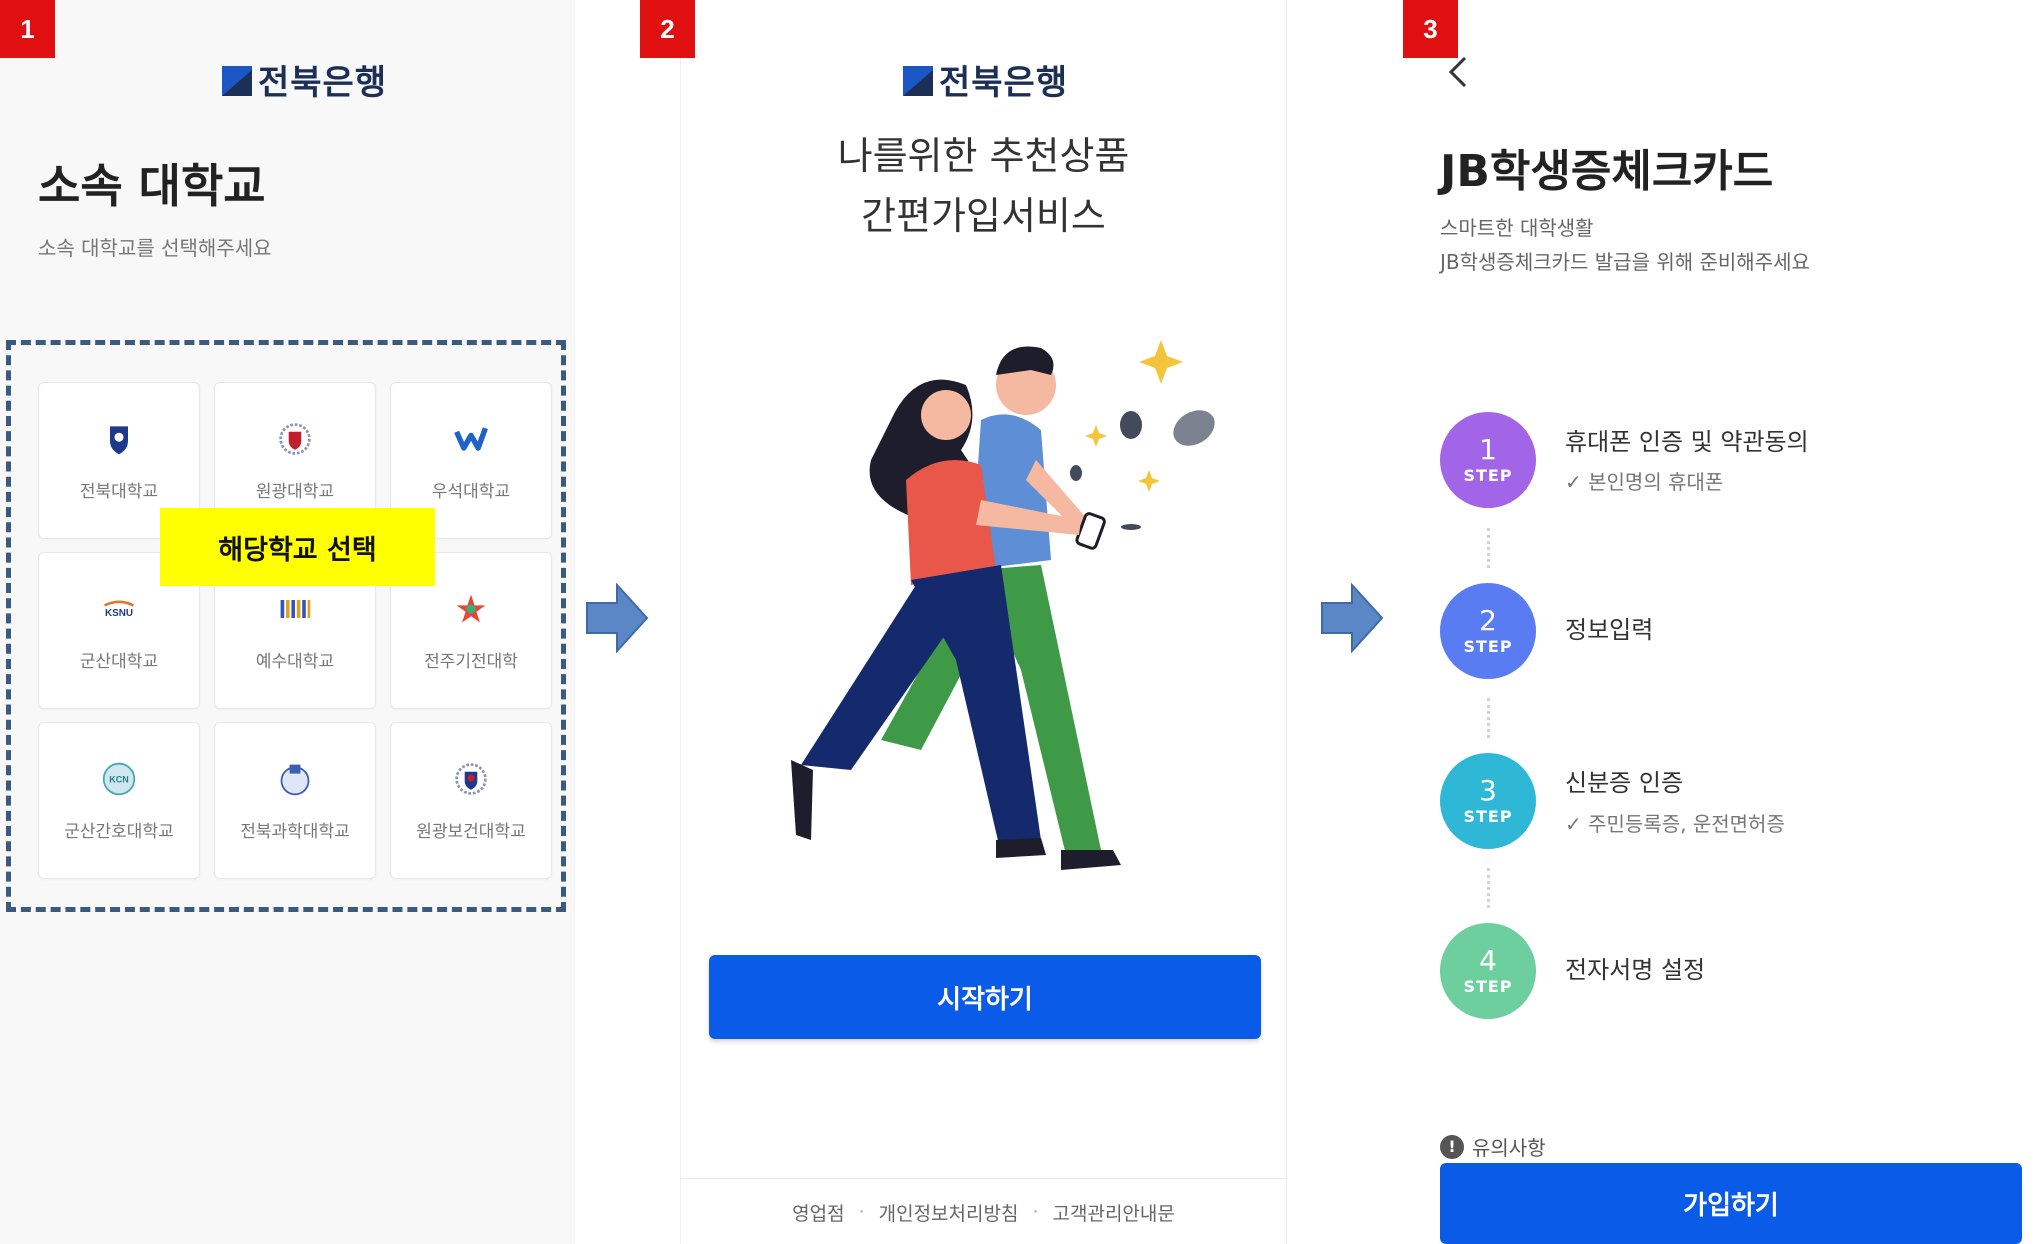 The width and height of the screenshot is (2035, 1244). Describe the element at coordinates (983, 216) in the screenshot. I see `headline-line-2: 간편가입서비스` at that location.